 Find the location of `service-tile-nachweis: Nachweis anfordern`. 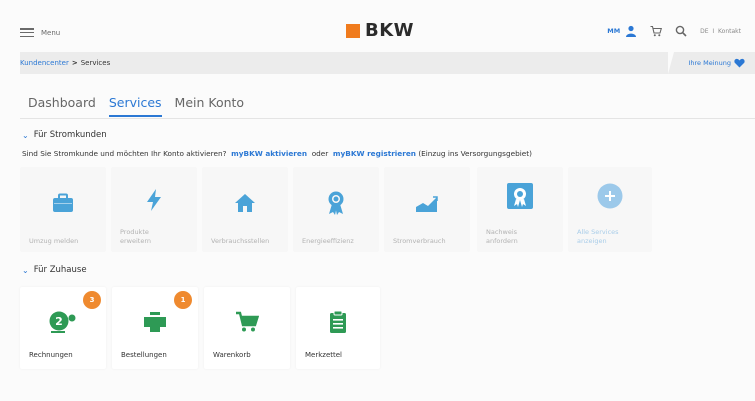

service-tile-nachweis: Nachweis anfordern is located at coordinates (520, 209).